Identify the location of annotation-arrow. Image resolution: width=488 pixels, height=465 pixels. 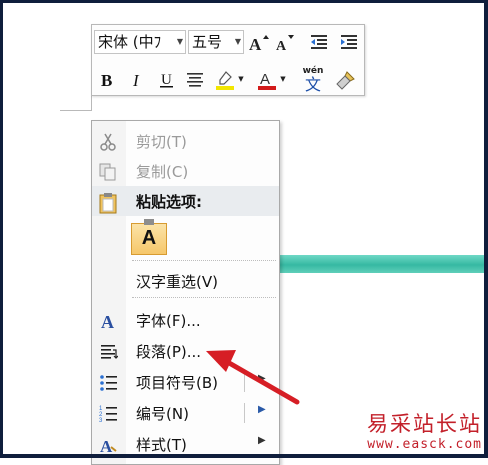
(253, 377).